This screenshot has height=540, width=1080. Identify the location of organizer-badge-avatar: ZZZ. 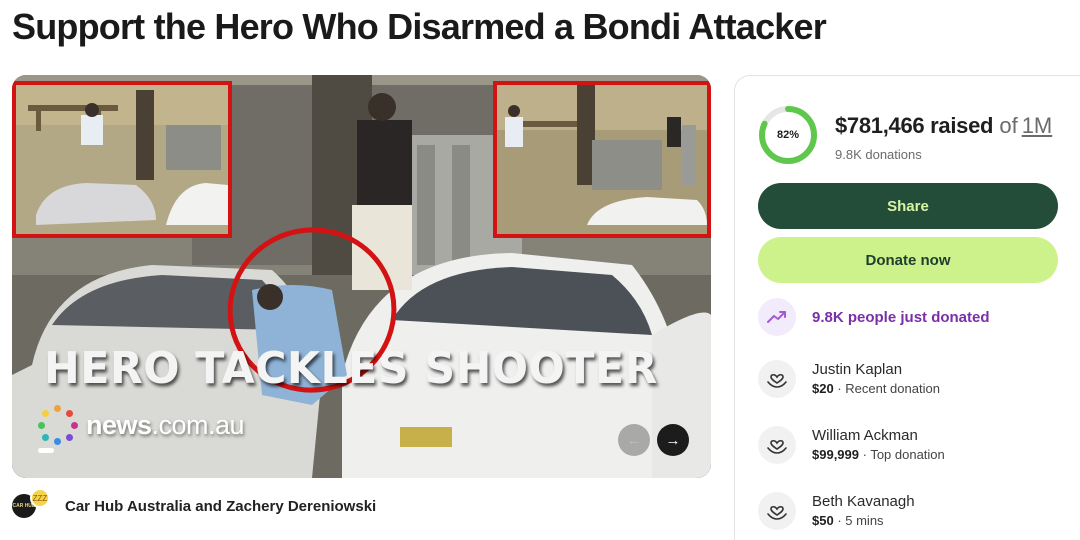
(40, 498).